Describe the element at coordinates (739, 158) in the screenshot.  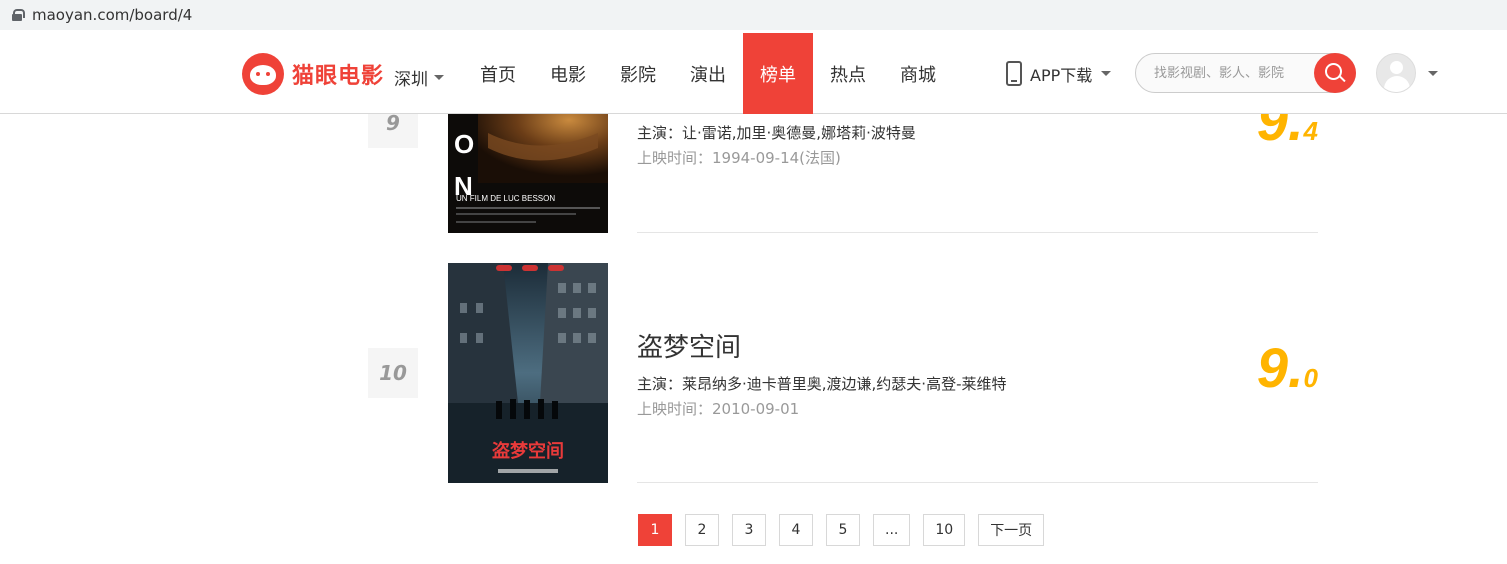
I see `movie-release-date: 上映时间：1994-09-14(法国)` at that location.